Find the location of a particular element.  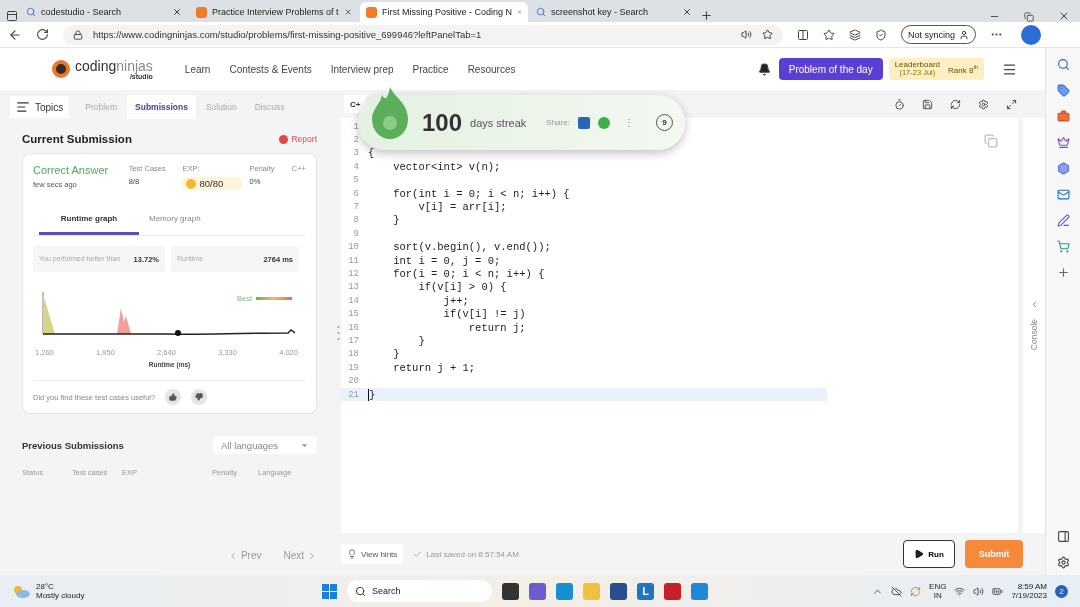

language-dropdown: All languages is located at coordinates (265, 445).